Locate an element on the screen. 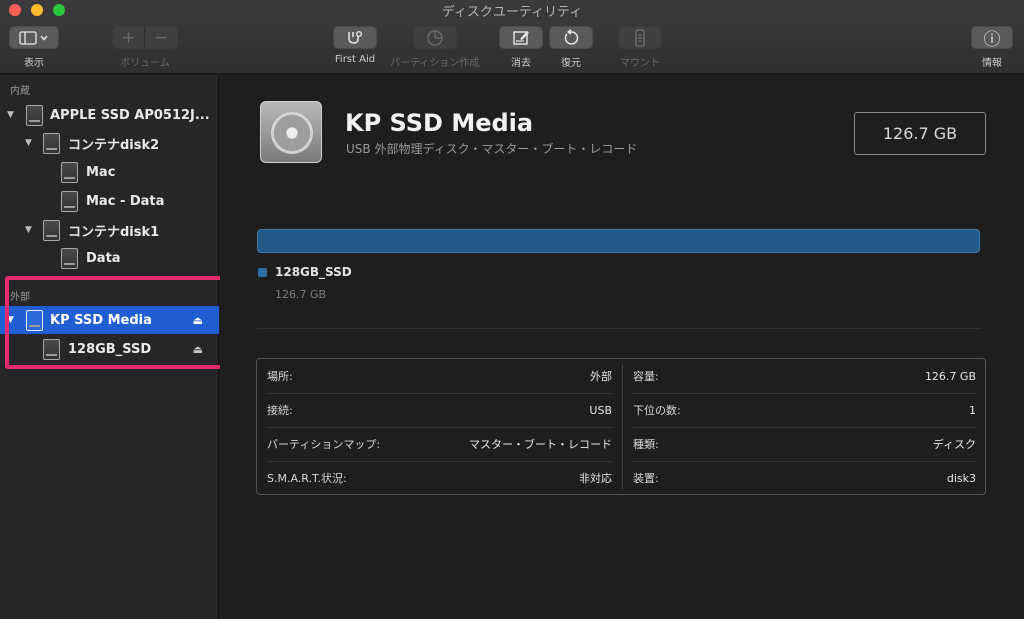 Image resolution: width=1024 pixels, height=619 pixels. partition-group: パーティション作成 is located at coordinates (434, 47).